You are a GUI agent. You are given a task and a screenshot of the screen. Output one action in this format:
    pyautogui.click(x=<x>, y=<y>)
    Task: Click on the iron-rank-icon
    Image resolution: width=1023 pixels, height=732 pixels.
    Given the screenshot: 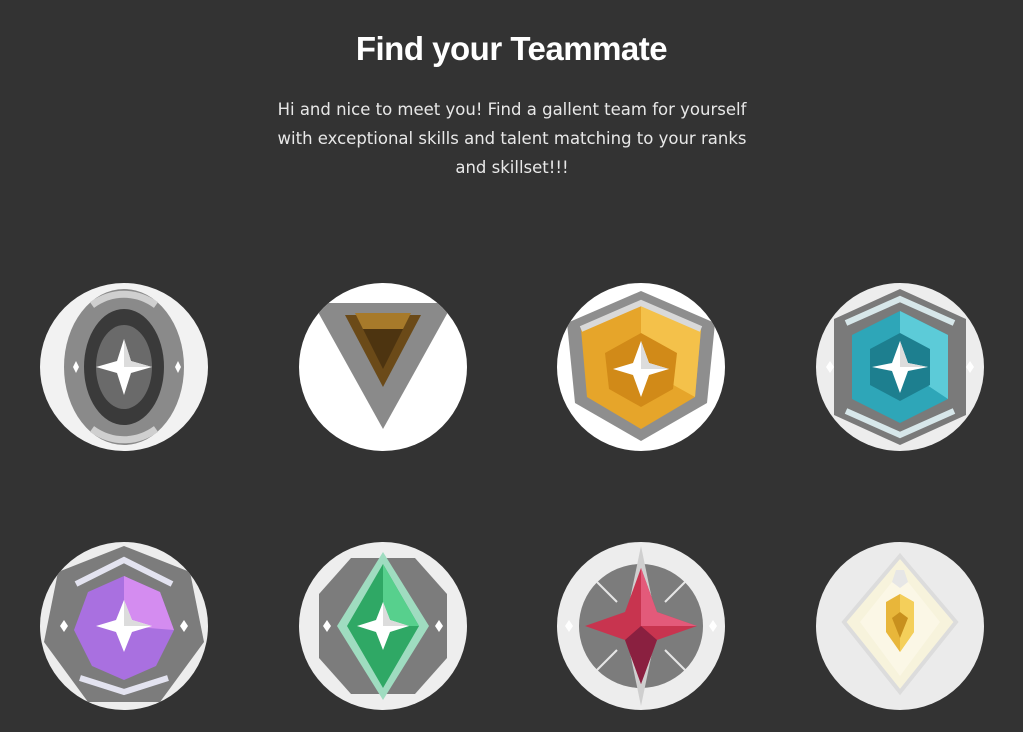 What is the action you would take?
    pyautogui.click(x=124, y=367)
    